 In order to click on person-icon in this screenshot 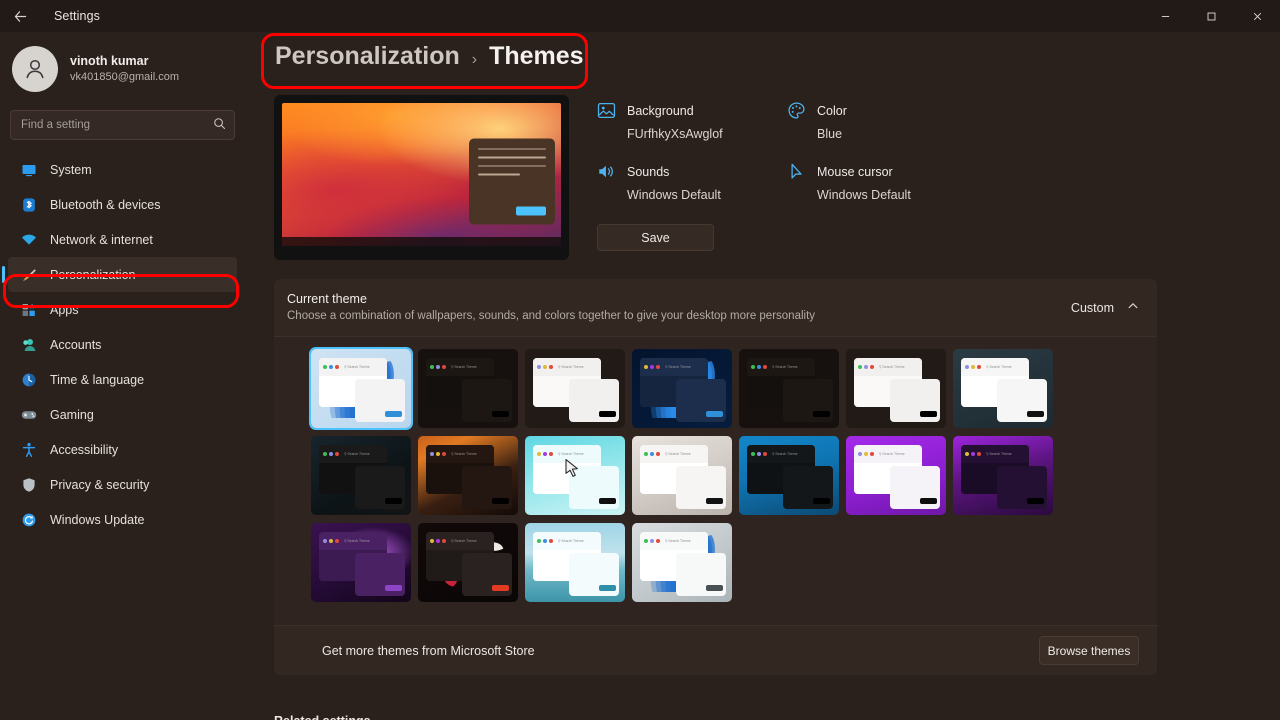, I will do `click(35, 69)`.